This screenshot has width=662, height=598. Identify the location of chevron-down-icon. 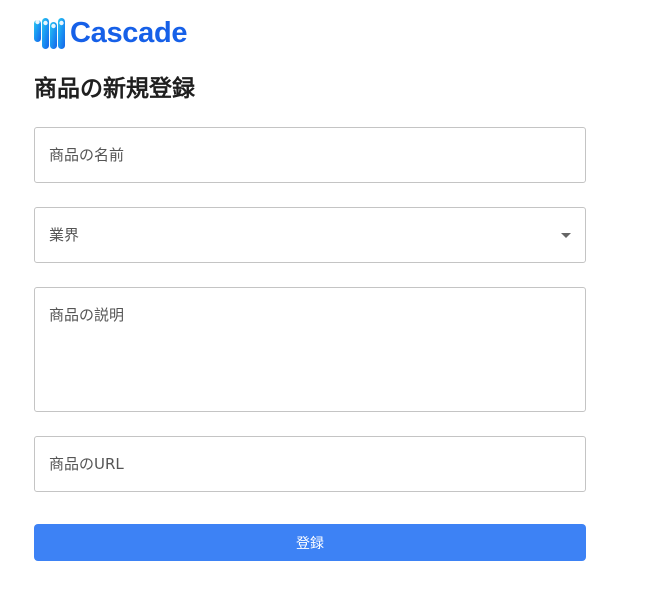
(566, 235).